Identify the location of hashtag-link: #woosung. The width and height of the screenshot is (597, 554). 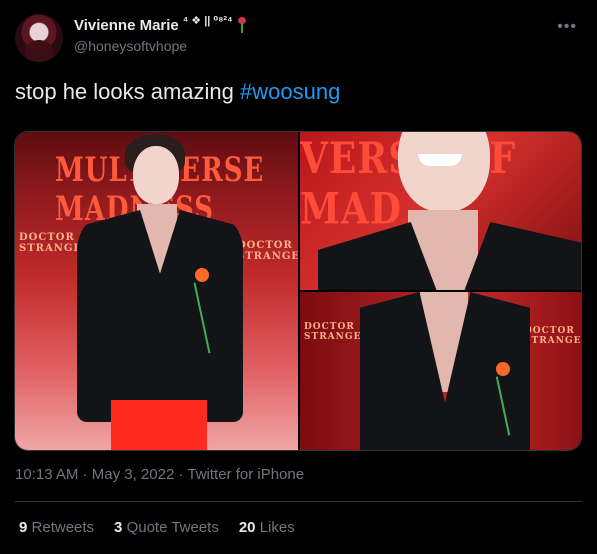
(290, 91).